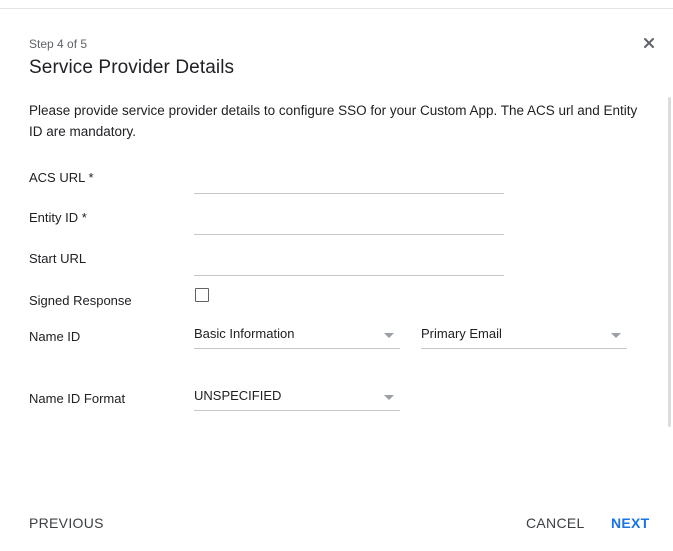 This screenshot has width=673, height=551. What do you see at coordinates (66, 523) in the screenshot?
I see `previous-button: PREVIOUS` at bounding box center [66, 523].